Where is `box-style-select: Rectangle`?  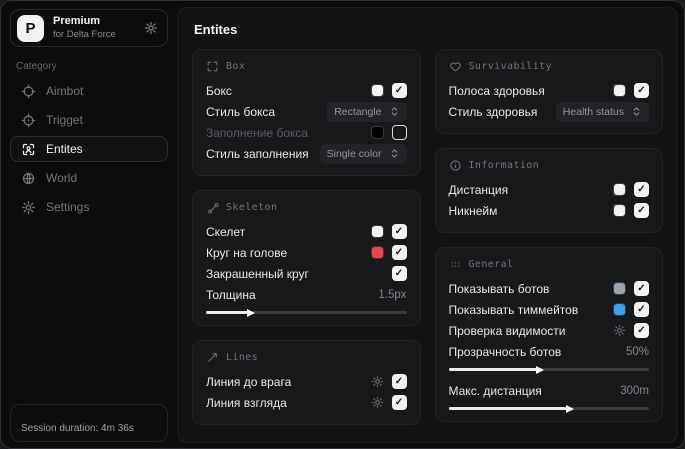
box-style-select: Rectangle is located at coordinates (367, 111).